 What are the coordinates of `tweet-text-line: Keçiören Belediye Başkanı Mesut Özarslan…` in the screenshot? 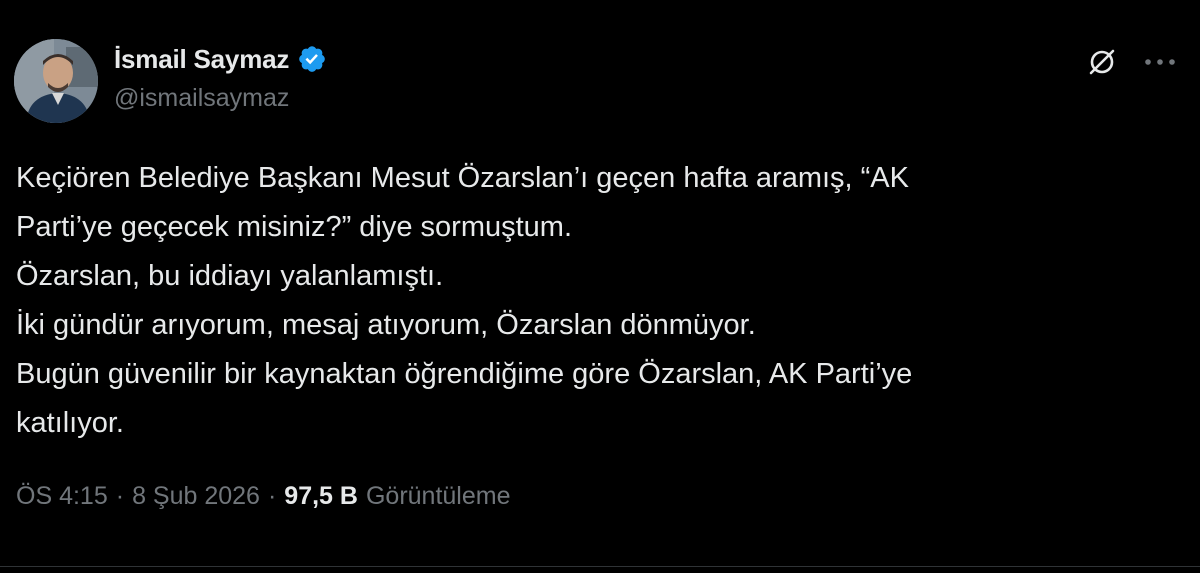 It's located at (462, 178).